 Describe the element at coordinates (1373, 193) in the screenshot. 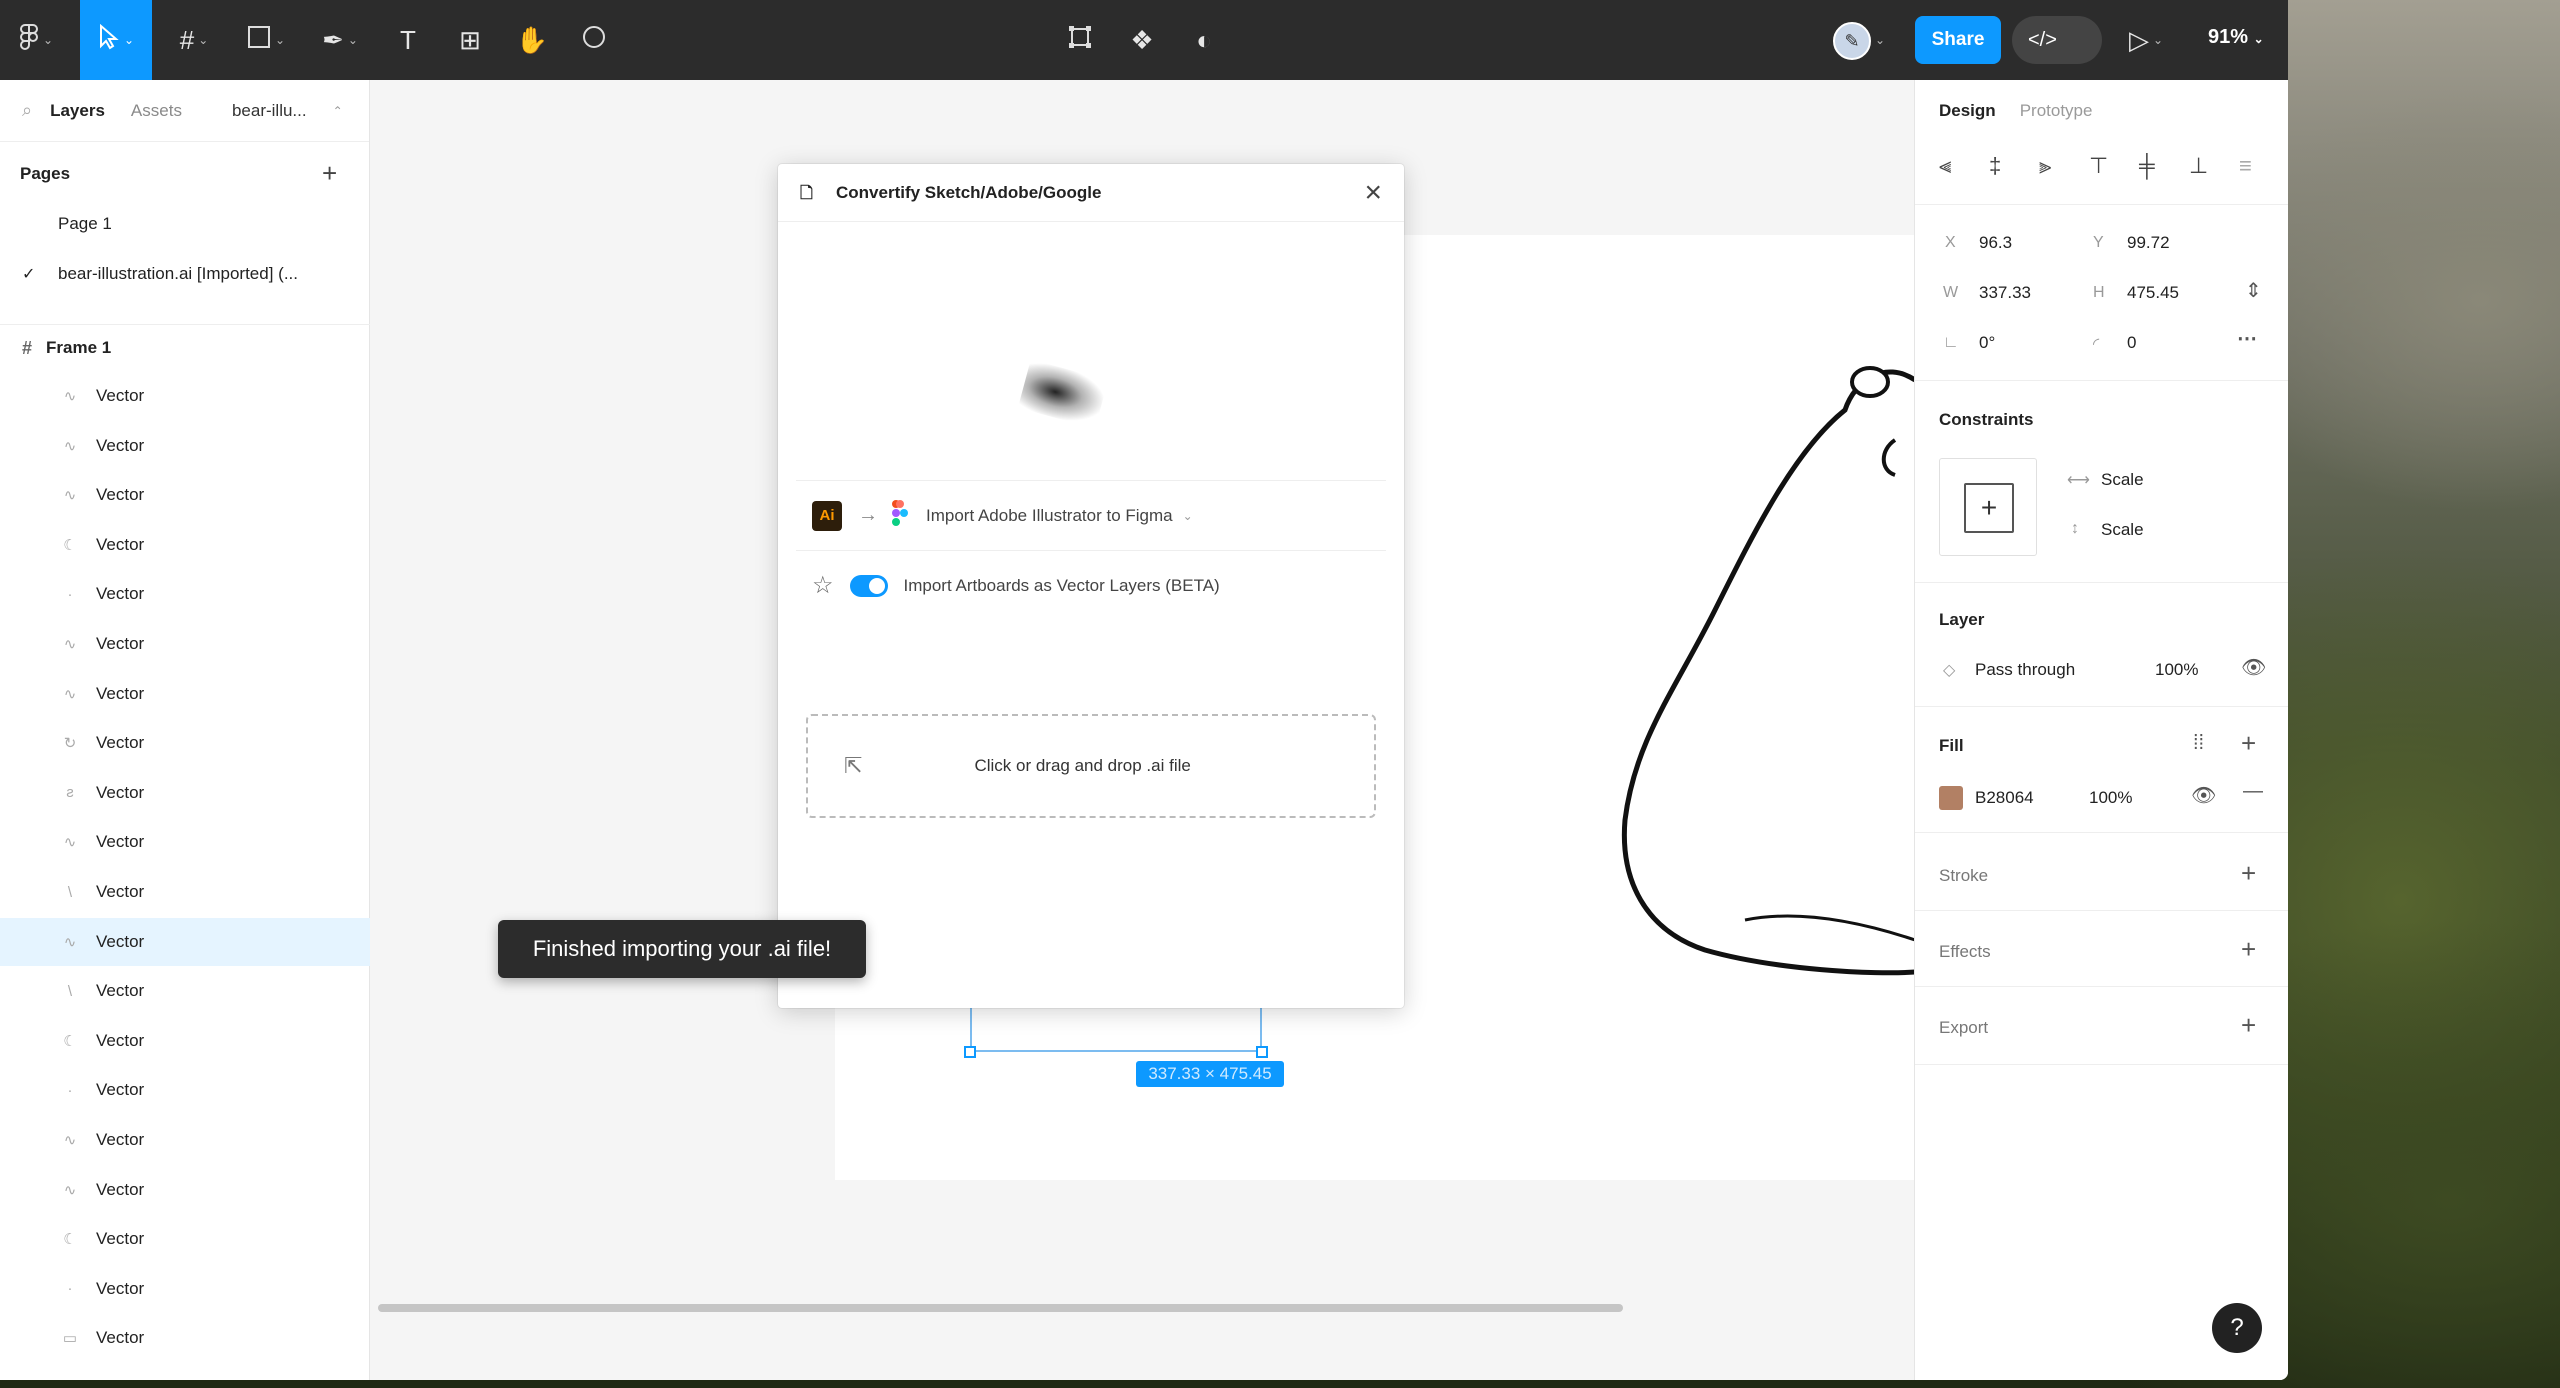

I see `close-icon: ×` at that location.